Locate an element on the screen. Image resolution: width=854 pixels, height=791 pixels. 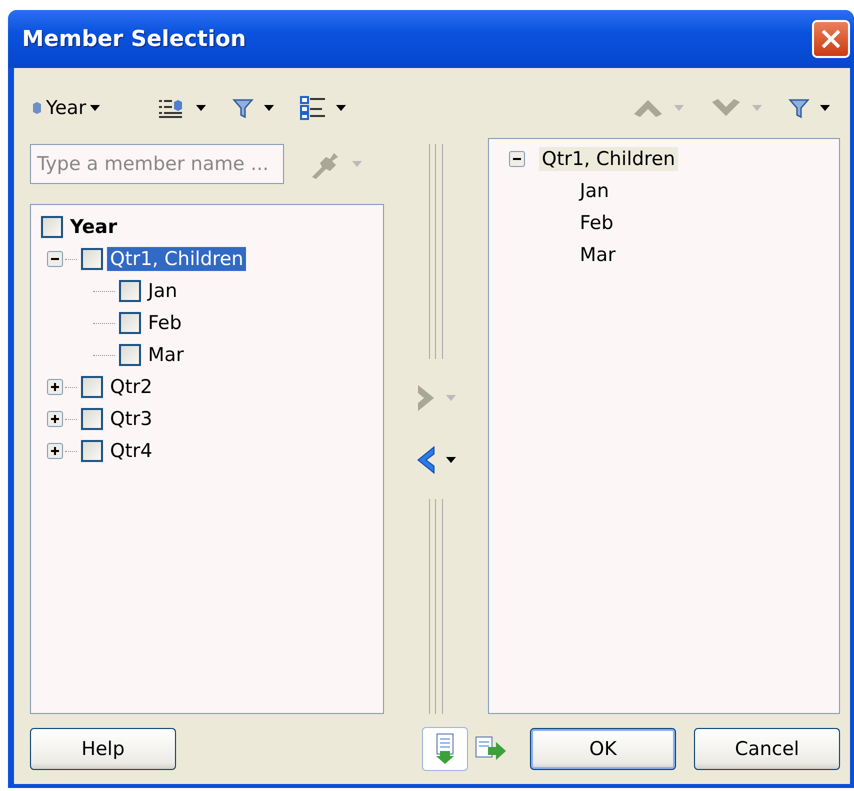
tree-item: Qtr1, Children is located at coordinates (176, 259).